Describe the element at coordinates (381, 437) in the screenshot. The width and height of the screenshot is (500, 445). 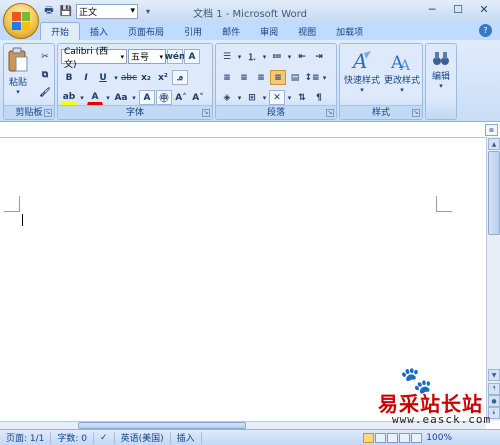
I see `full-screen-view-icon` at that location.